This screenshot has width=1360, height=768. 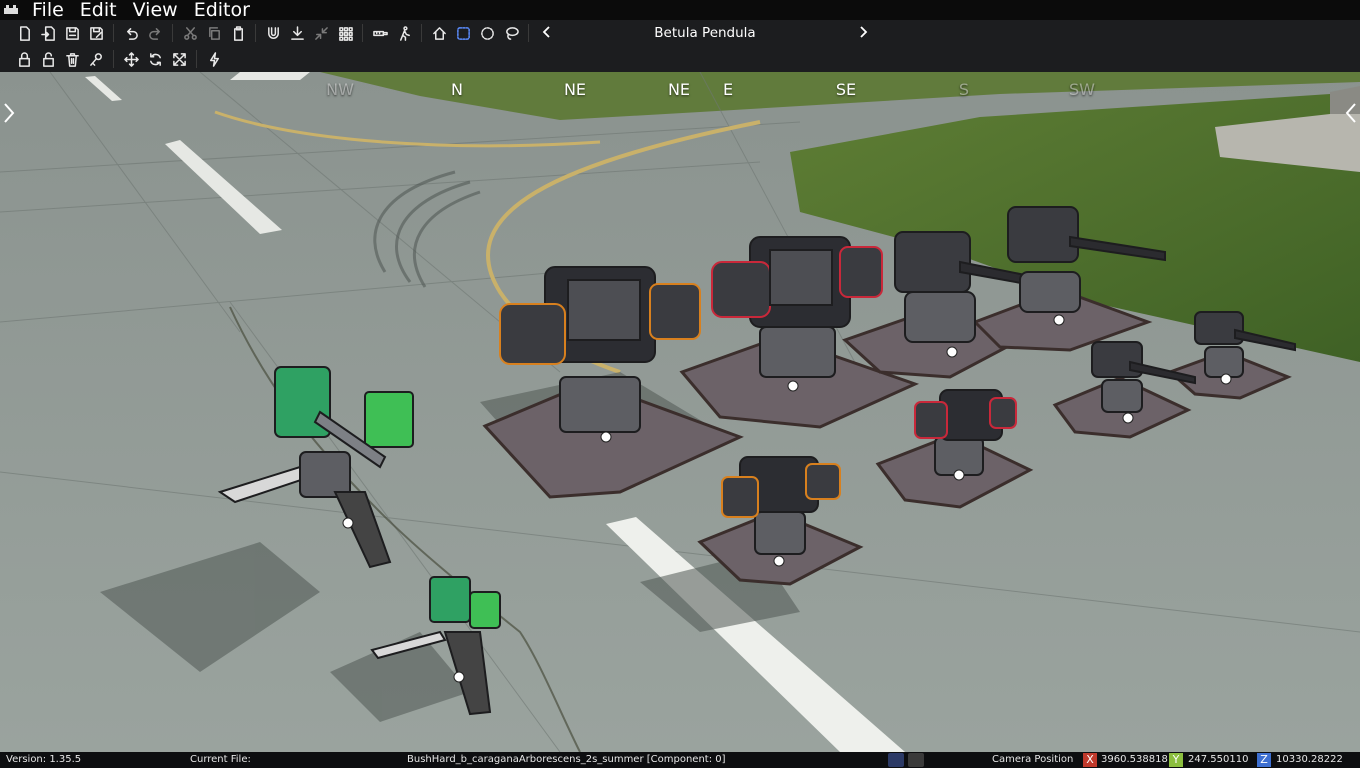 I want to click on new-file-icon, so click(x=24, y=33).